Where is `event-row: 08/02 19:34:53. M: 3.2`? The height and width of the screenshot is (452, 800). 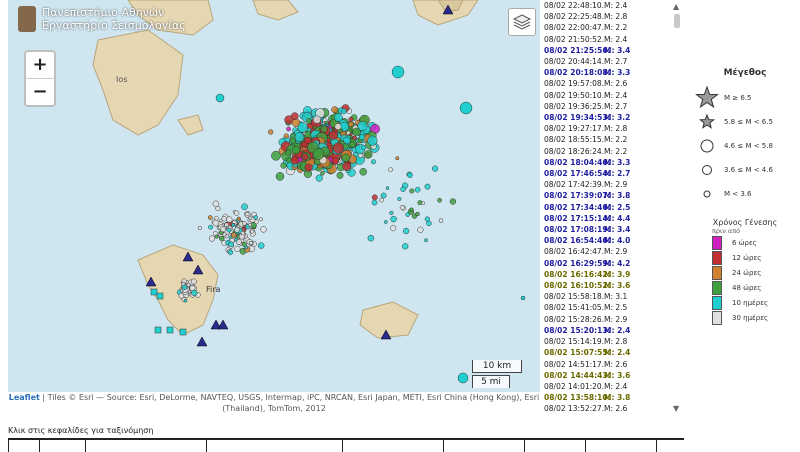
event-row: 08/02 19:34:53. M: 3.2 is located at coordinates (608, 117).